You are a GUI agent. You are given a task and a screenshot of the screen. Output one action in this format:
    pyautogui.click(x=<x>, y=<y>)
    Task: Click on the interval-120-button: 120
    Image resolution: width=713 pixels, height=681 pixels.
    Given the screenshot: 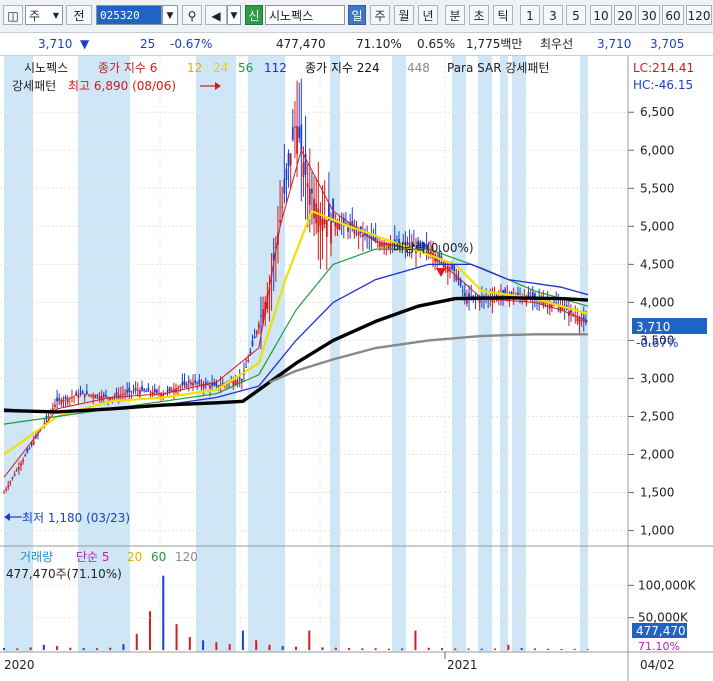 What is the action you would take?
    pyautogui.click(x=699, y=15)
    